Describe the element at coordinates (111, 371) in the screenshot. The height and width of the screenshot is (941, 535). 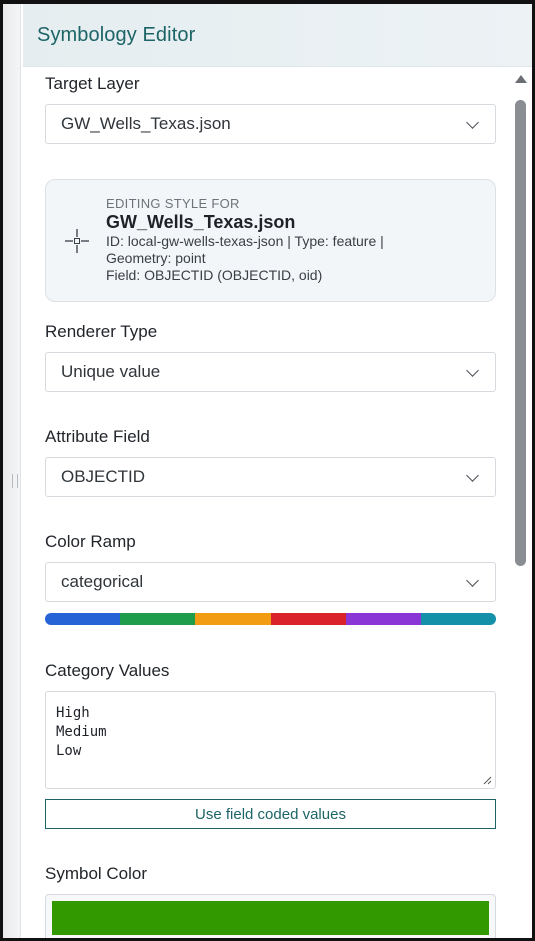
I see `renderer-type-value: Unique value` at that location.